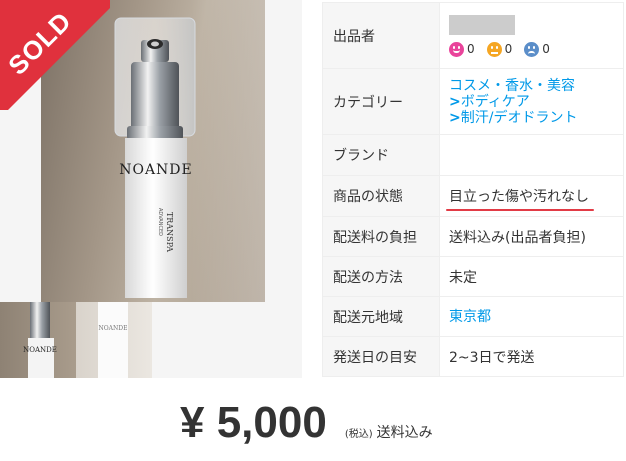 The height and width of the screenshot is (461, 626). Describe the element at coordinates (546, 49) in the screenshot. I see `rating-bad-count: 0` at that location.